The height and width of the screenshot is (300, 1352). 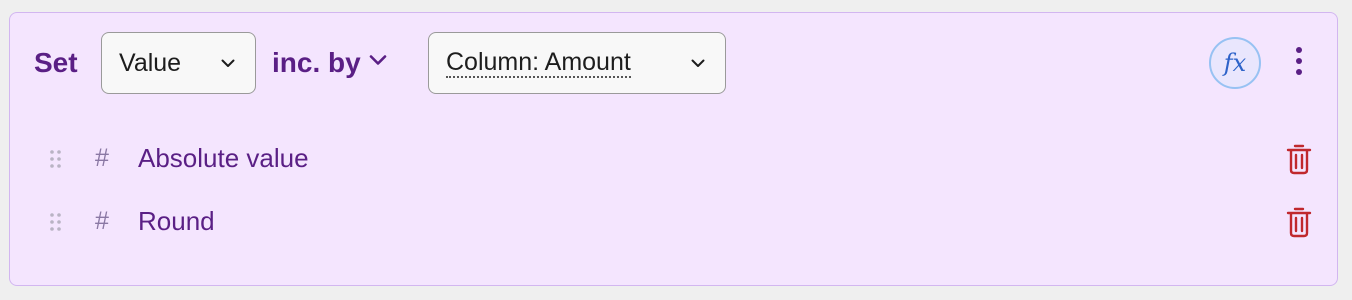 I want to click on more-vertical-icon, so click(x=1299, y=63).